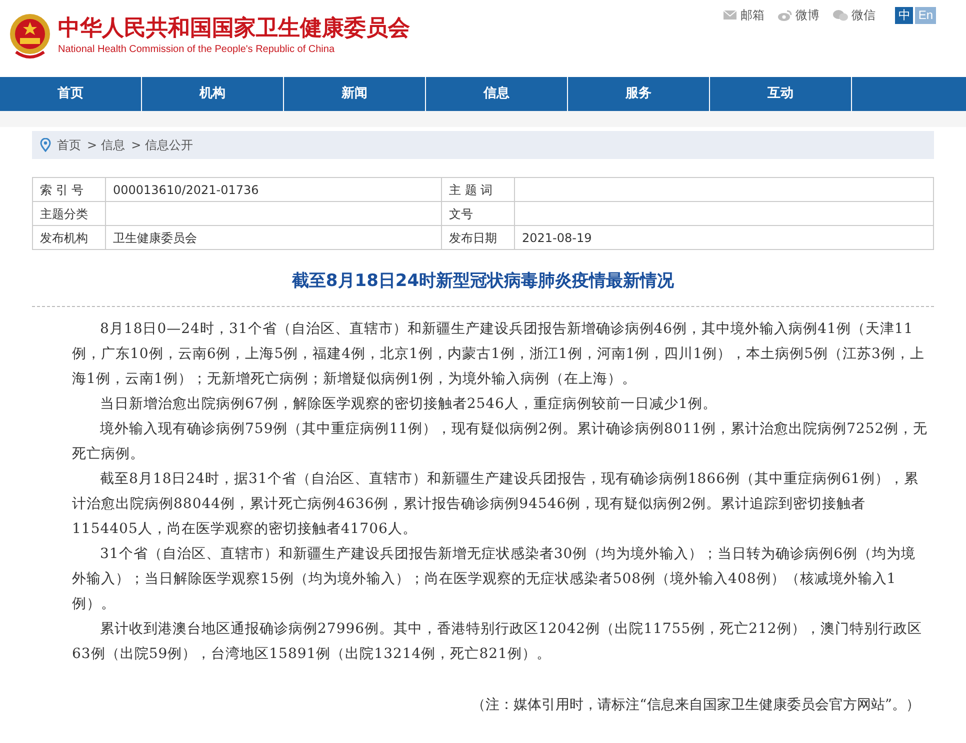 The image size is (966, 743). I want to click on site-subtitle: National Health Commission of the People's Republic of China, so click(197, 50).